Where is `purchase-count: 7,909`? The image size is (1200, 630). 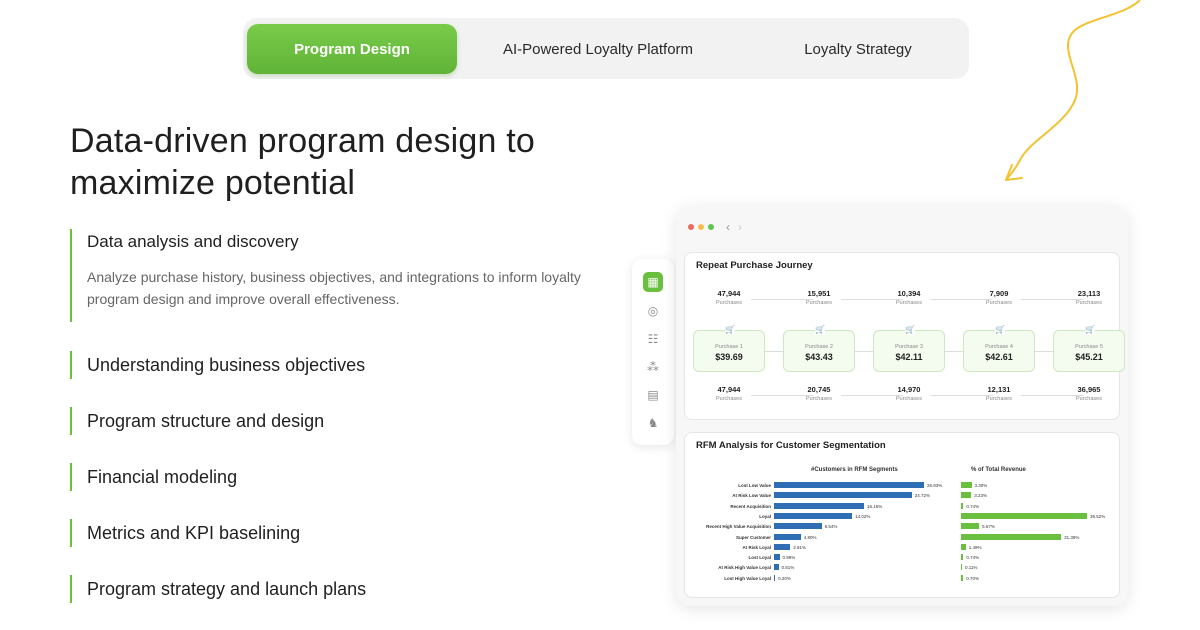 purchase-count: 7,909 is located at coordinates (999, 293).